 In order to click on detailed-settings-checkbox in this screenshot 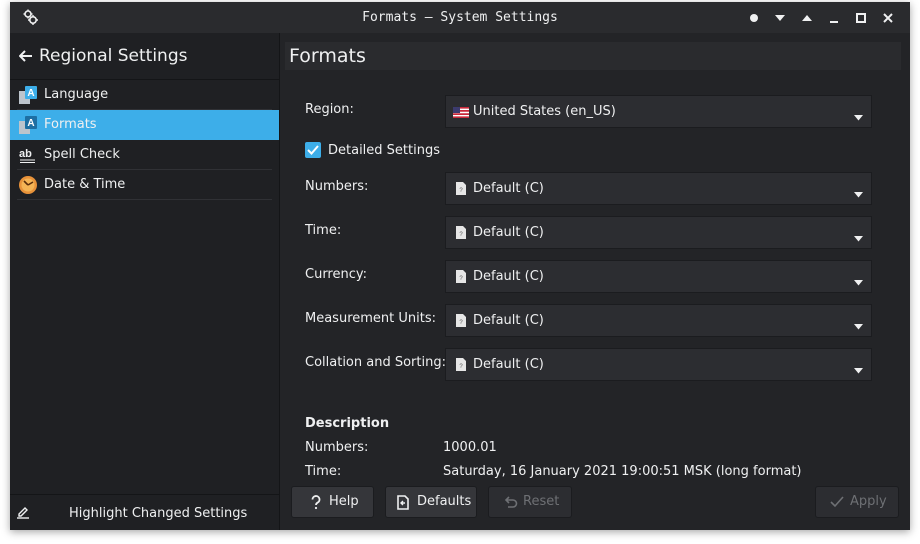, I will do `click(313, 150)`.